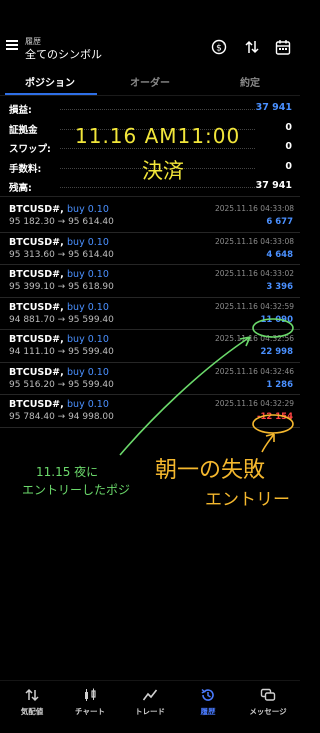 This screenshot has width=320, height=733. I want to click on handwritten-orange-note-line2: エントリー, so click(247, 500).